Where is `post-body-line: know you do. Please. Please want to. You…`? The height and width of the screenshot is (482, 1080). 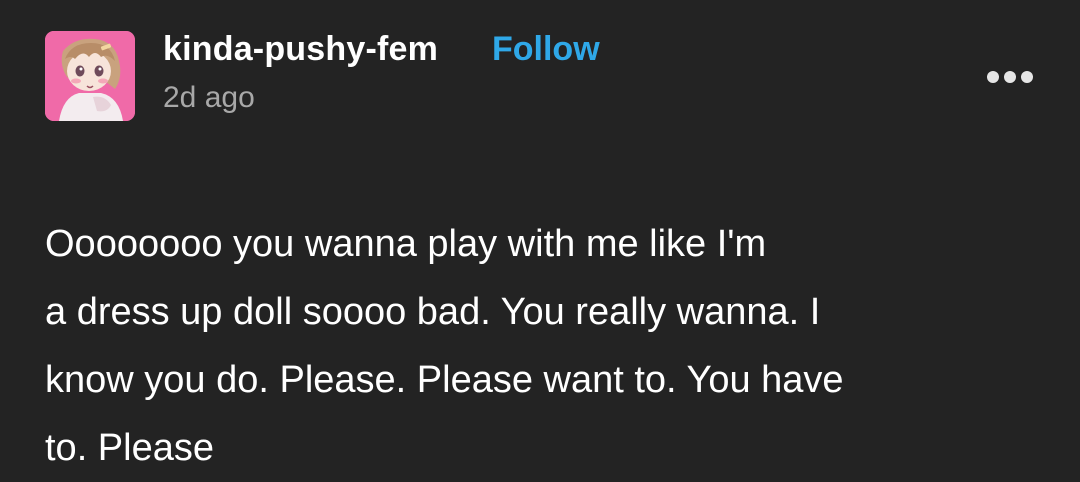
post-body-line: know you do. Please. Please want to. You… is located at coordinates (444, 380).